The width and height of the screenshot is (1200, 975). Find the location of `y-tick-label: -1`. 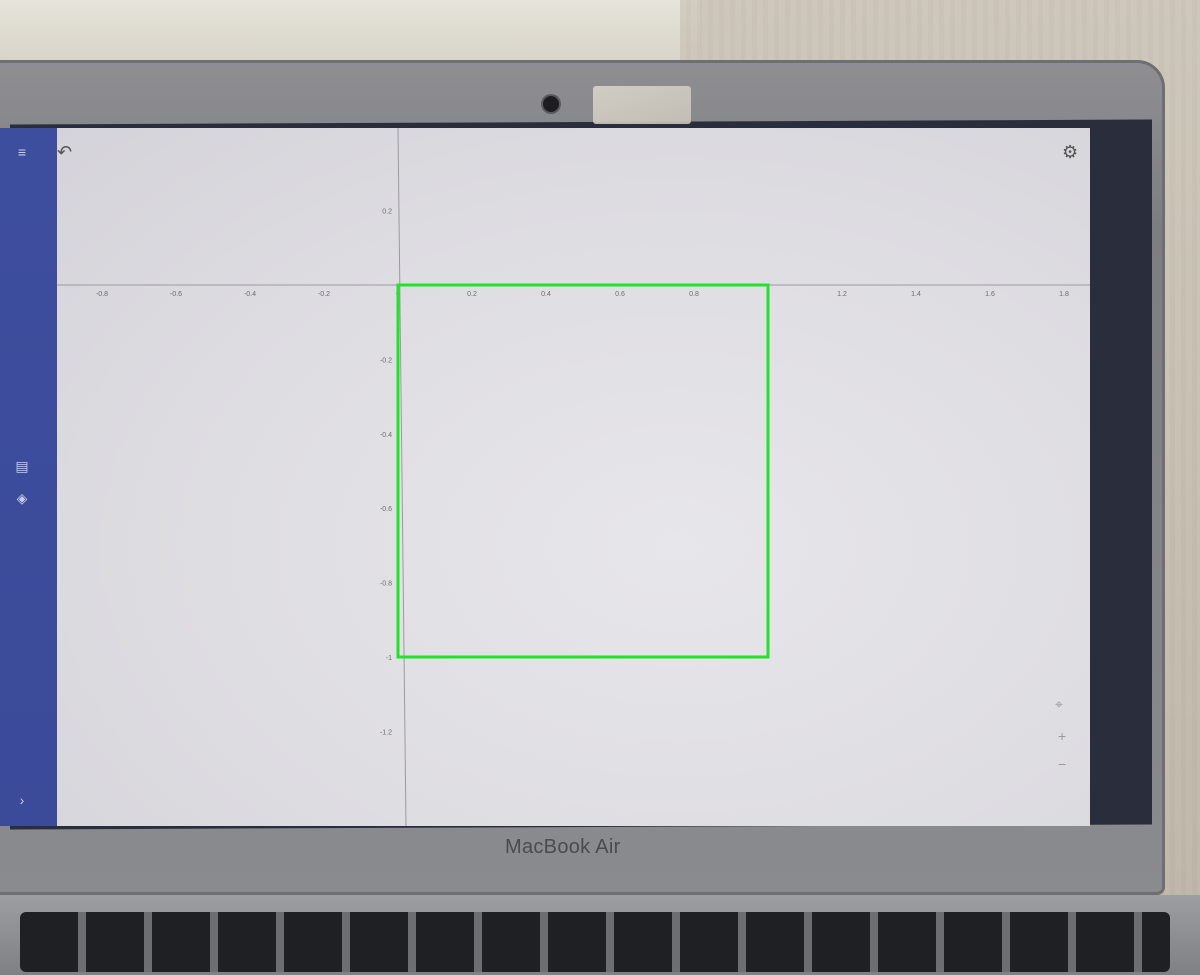

y-tick-label: -1 is located at coordinates (389, 658).